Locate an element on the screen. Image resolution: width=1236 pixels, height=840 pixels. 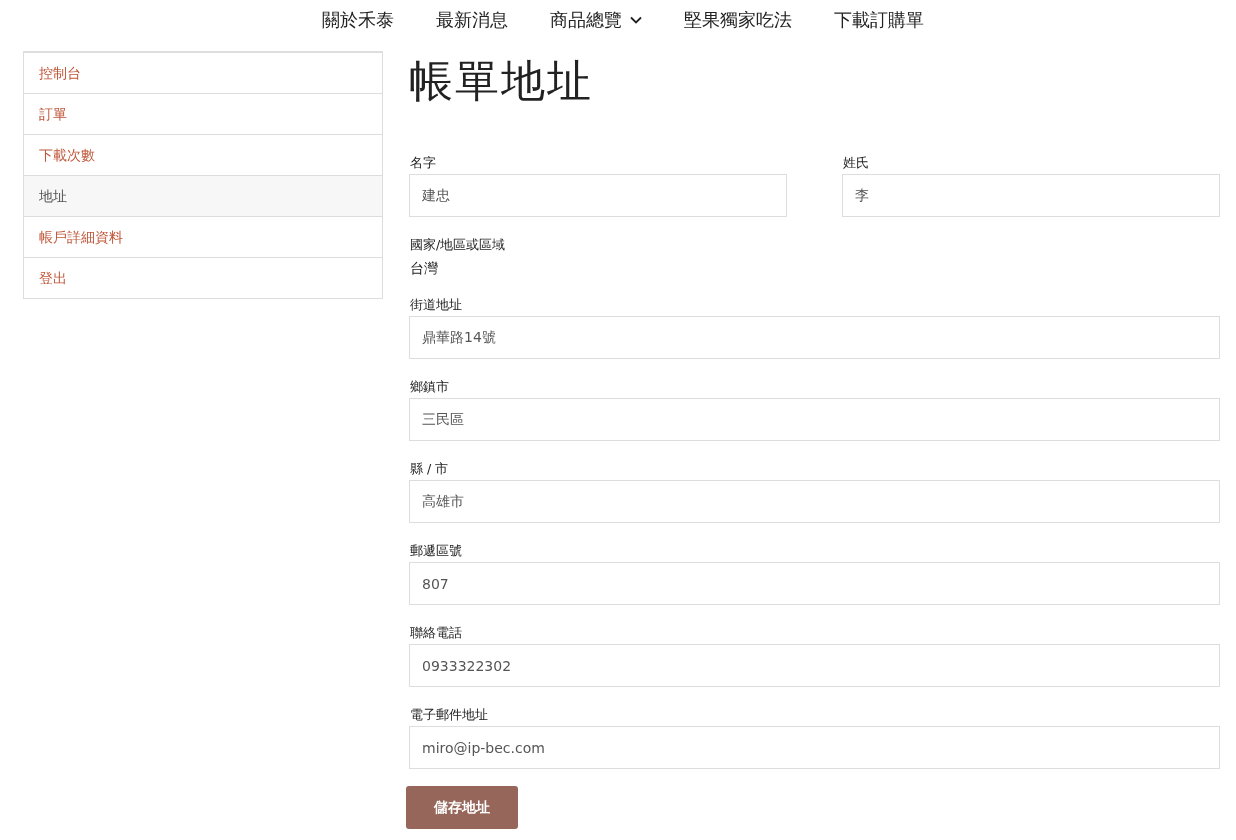
account-menu-item: 地址 is located at coordinates (203, 195).